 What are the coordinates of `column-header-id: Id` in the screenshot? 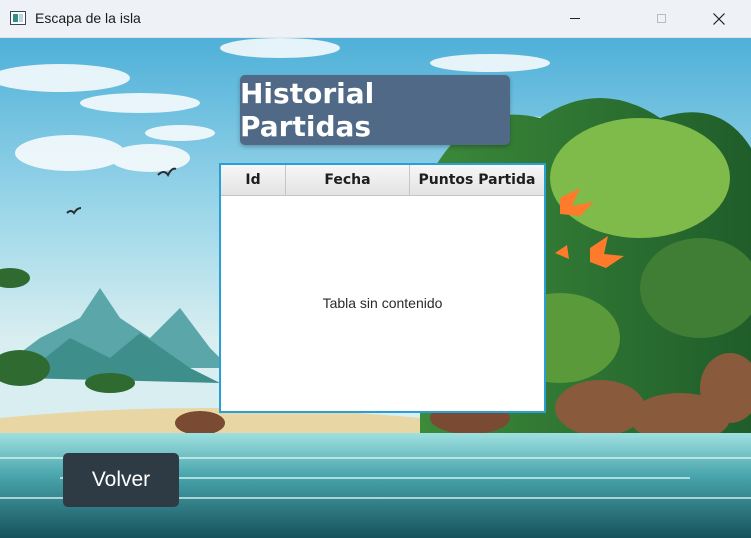 It's located at (253, 180).